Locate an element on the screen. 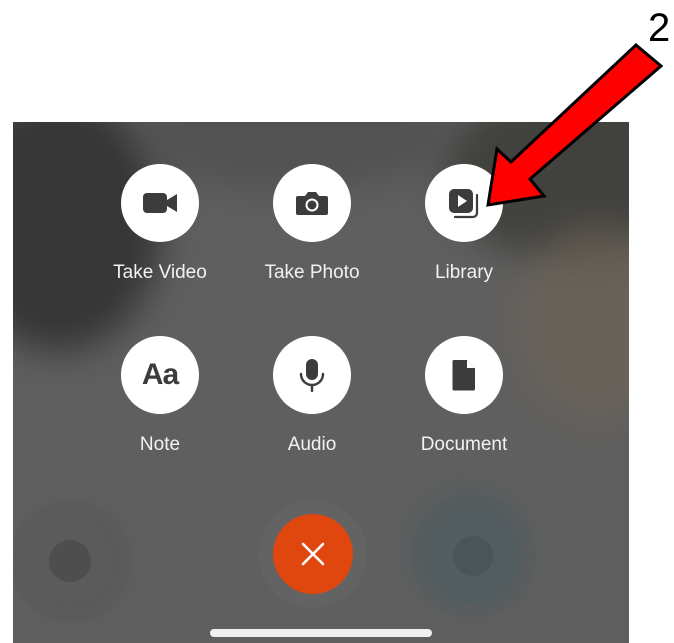  video-camera-icon is located at coordinates (160, 203).